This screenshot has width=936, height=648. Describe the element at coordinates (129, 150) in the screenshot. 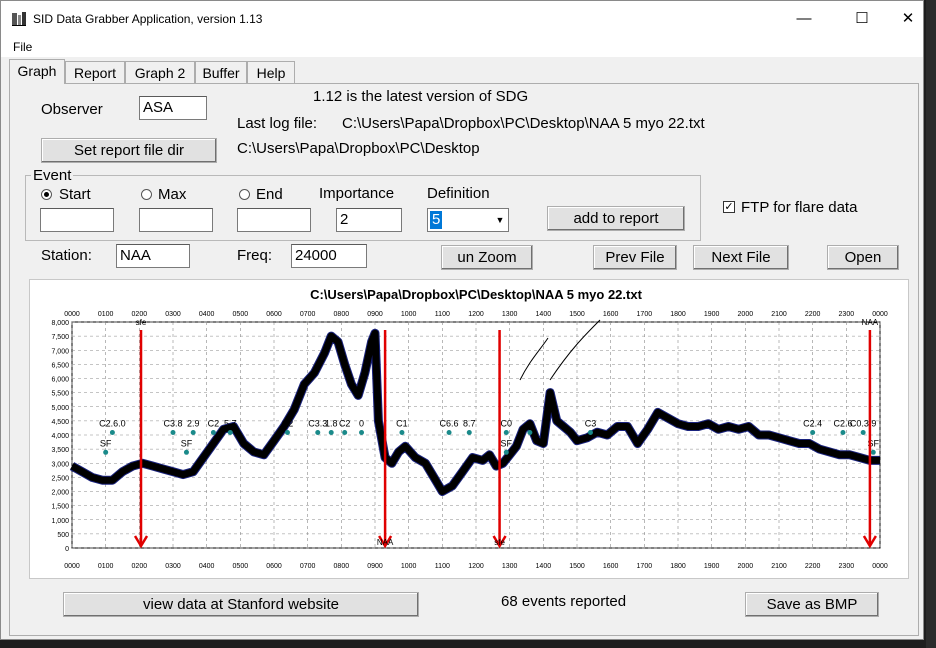

I see `set-report-dir-button: Set report file dir` at that location.